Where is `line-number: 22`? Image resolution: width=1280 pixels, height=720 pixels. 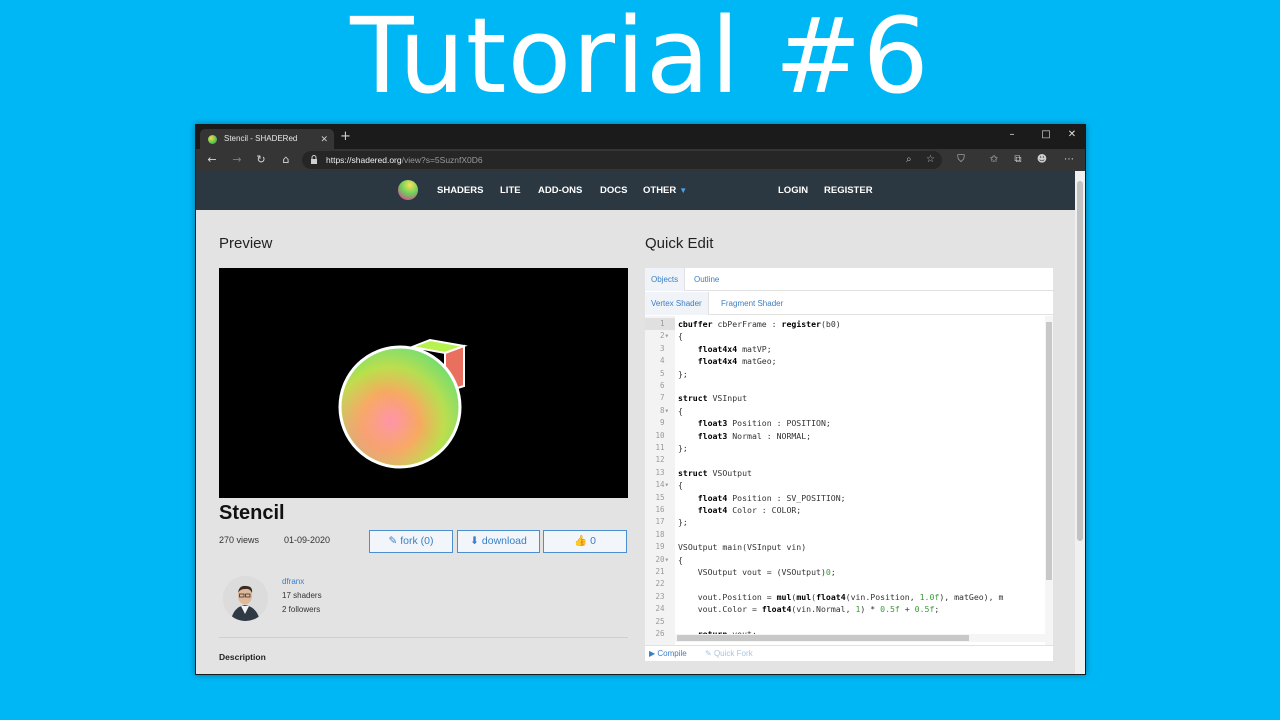 line-number: 22 is located at coordinates (662, 584).